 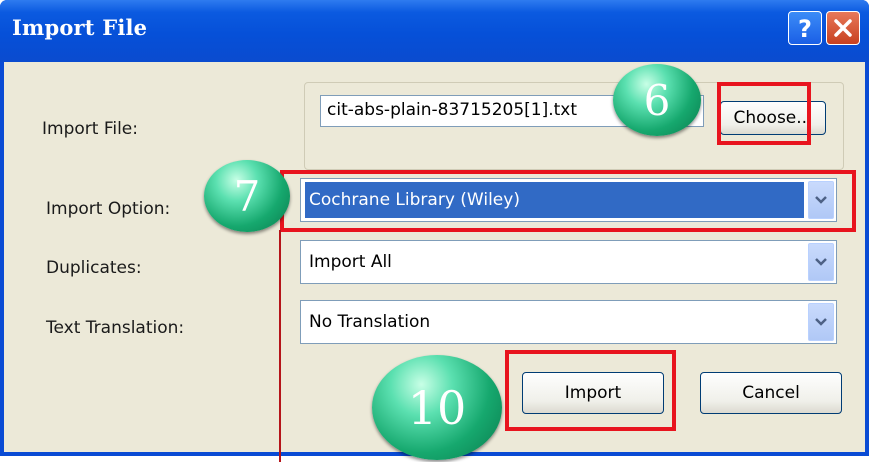 I want to click on text-translation-dropdown-button, so click(x=821, y=322).